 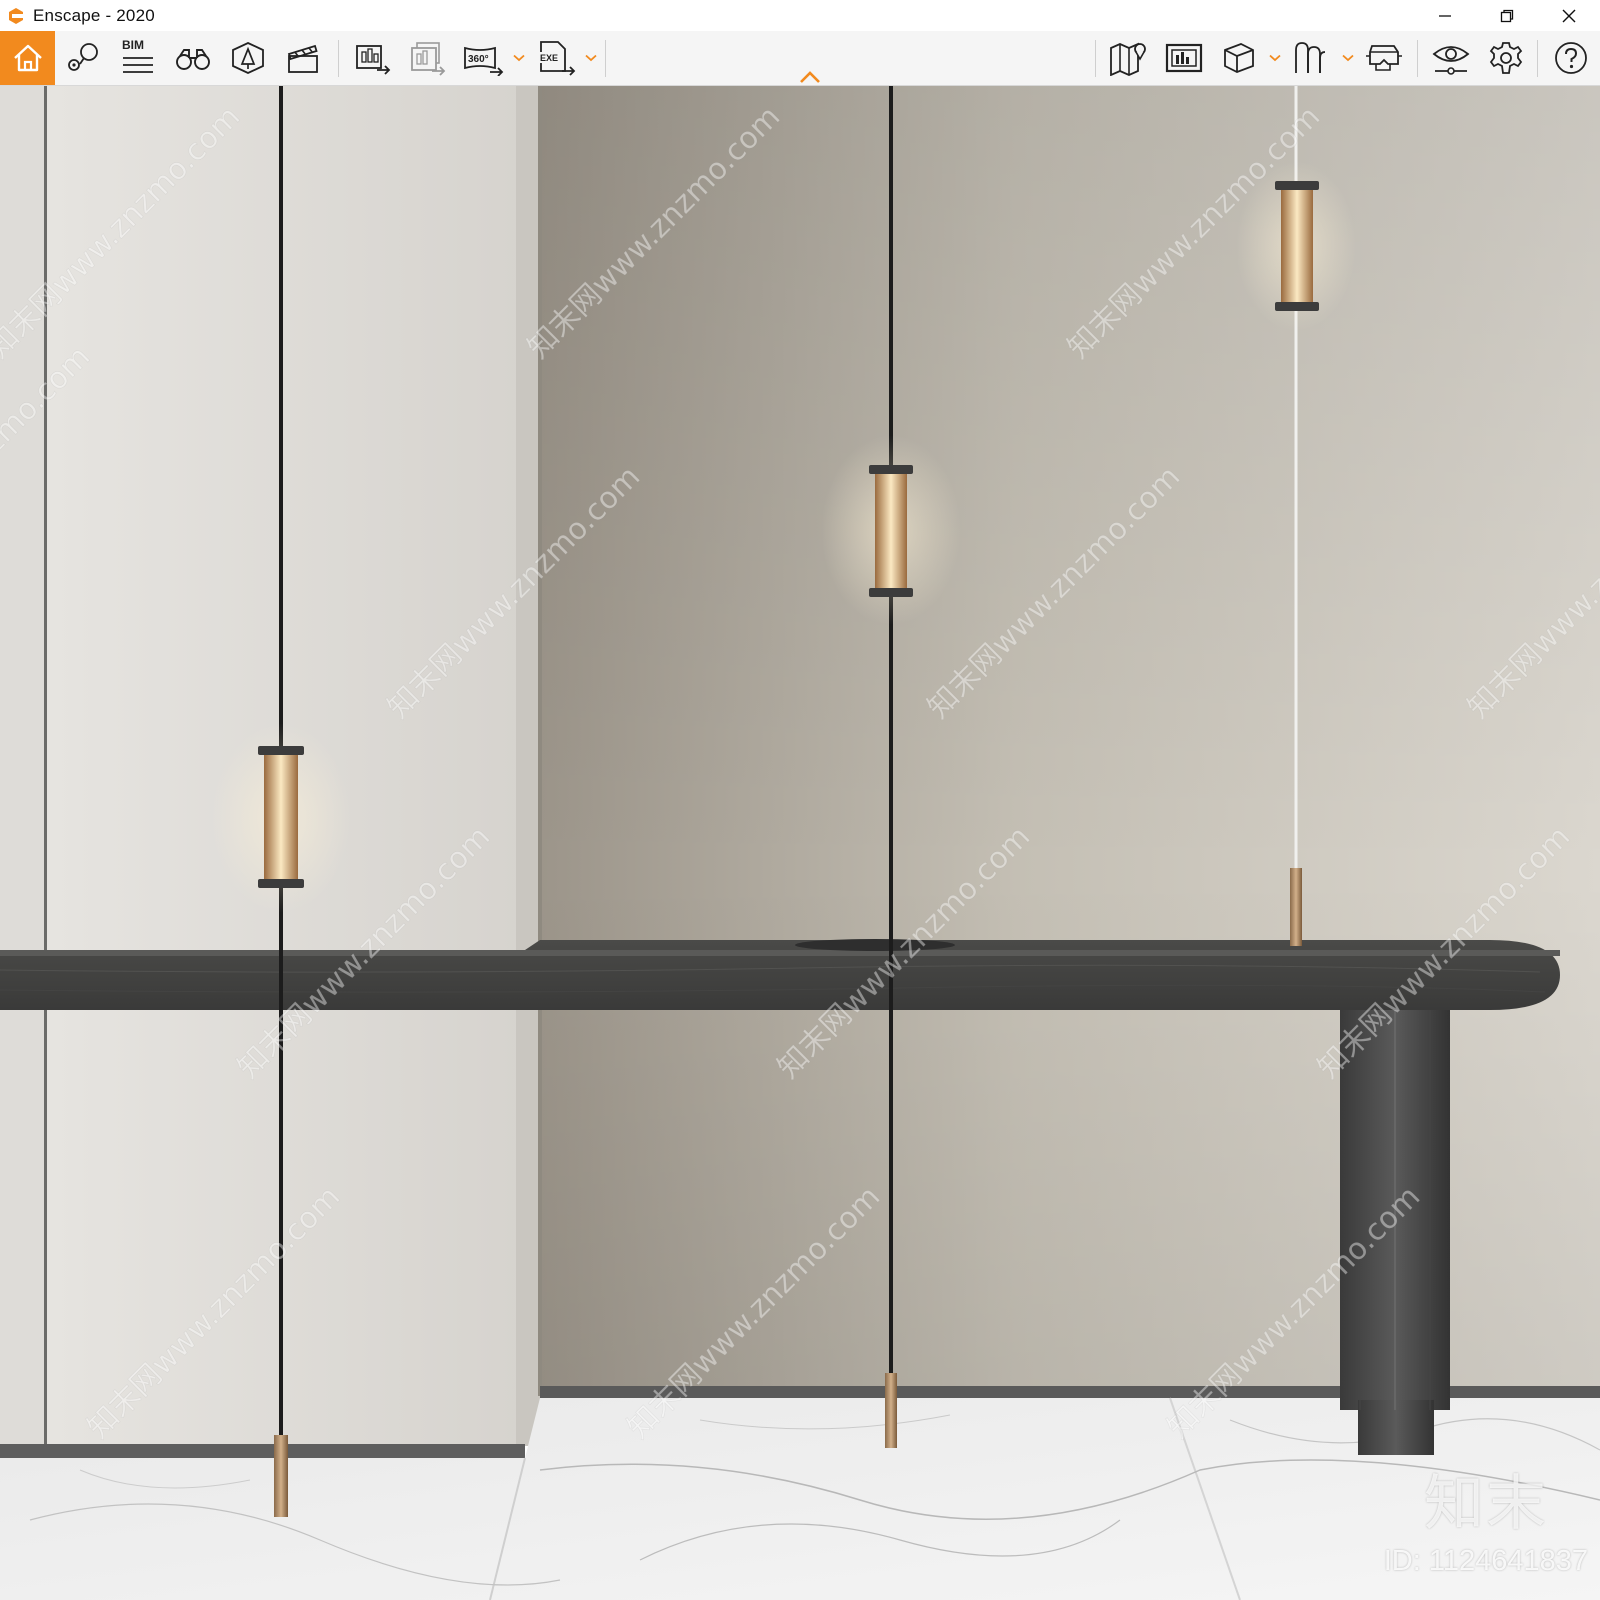 I want to click on chevron-up-icon, so click(x=810, y=77).